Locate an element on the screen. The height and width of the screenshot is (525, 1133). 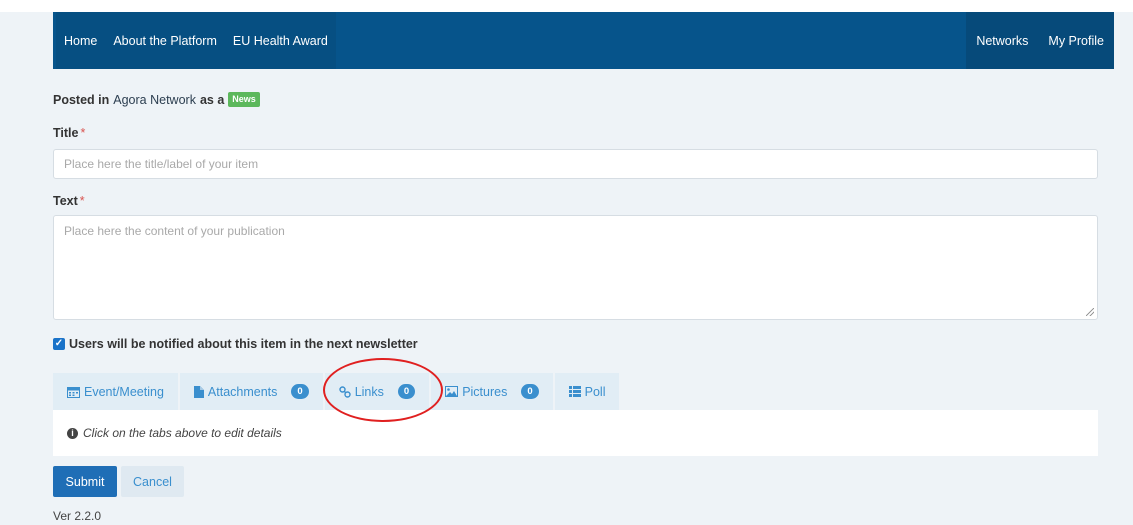
title-label: Title * is located at coordinates (69, 133).